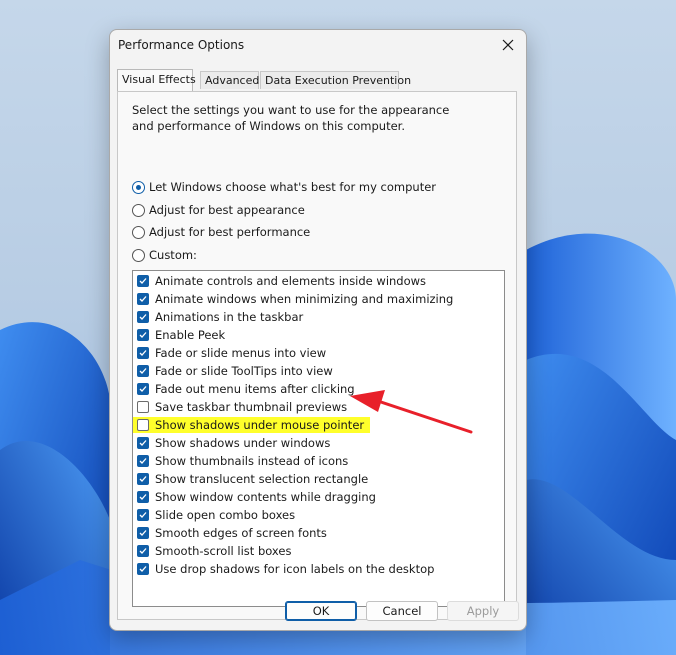  Describe the element at coordinates (156, 80) in the screenshot. I see `tab-visual-effects: Visual Effects` at that location.